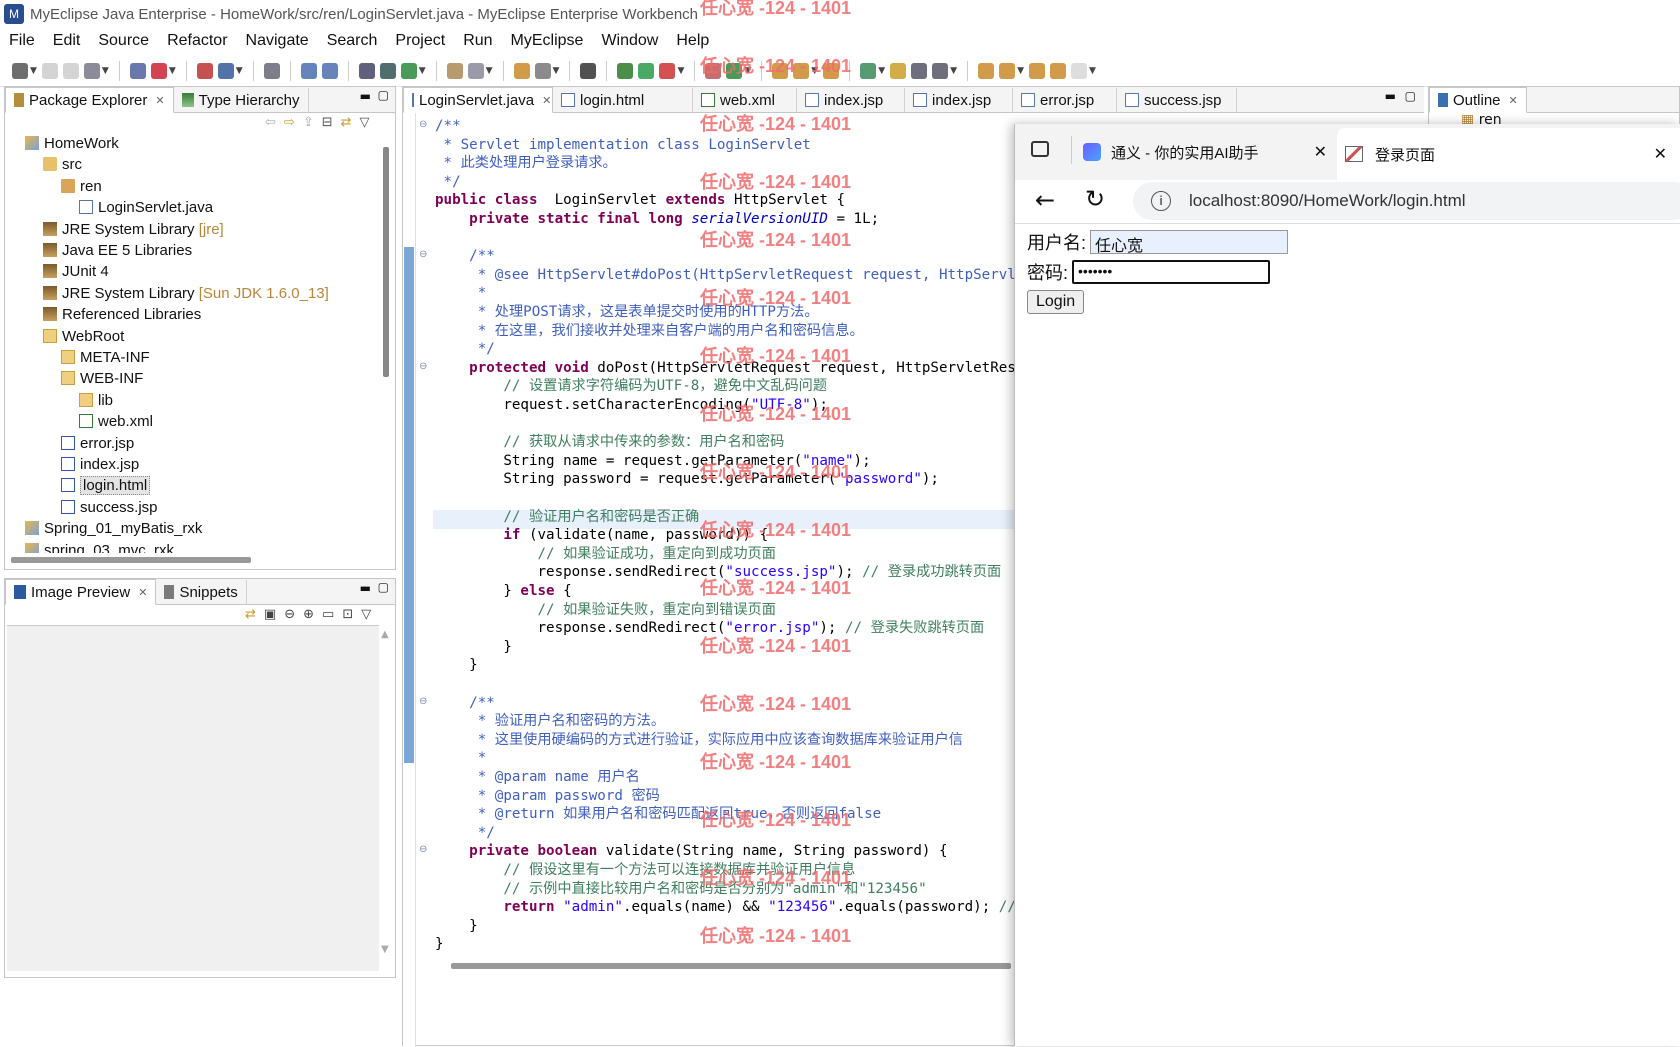 This screenshot has height=1047, width=1680. I want to click on tree-vertical-scrollbar, so click(386, 262).